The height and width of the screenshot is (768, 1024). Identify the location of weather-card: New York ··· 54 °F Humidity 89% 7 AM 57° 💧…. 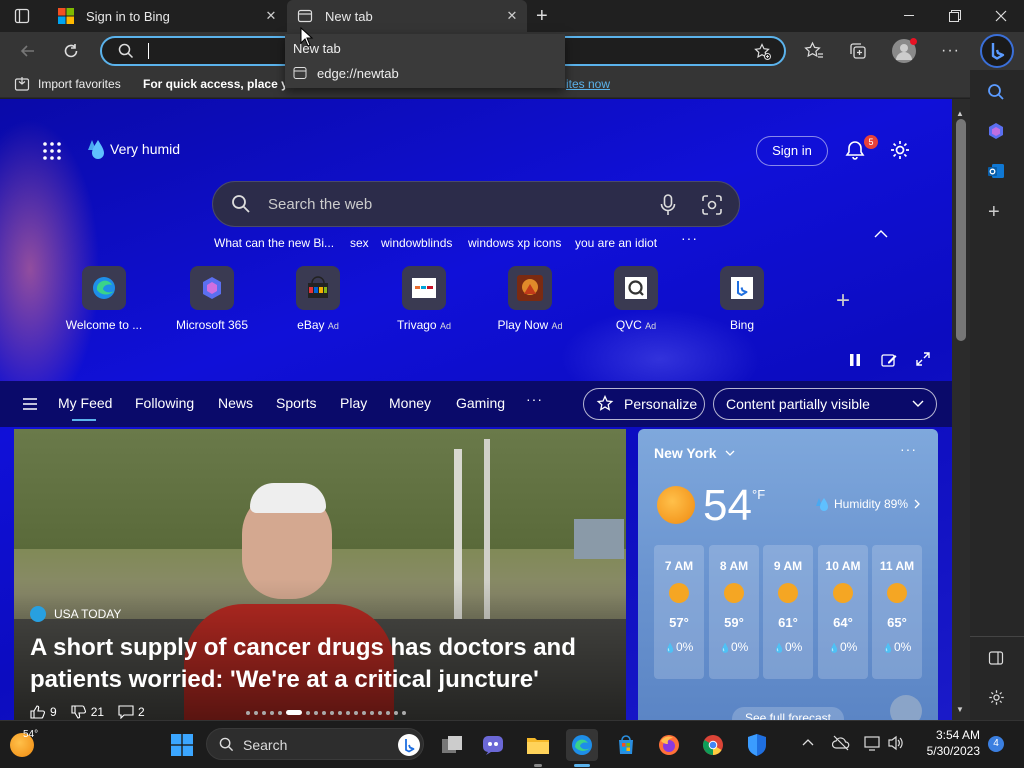
(788, 574).